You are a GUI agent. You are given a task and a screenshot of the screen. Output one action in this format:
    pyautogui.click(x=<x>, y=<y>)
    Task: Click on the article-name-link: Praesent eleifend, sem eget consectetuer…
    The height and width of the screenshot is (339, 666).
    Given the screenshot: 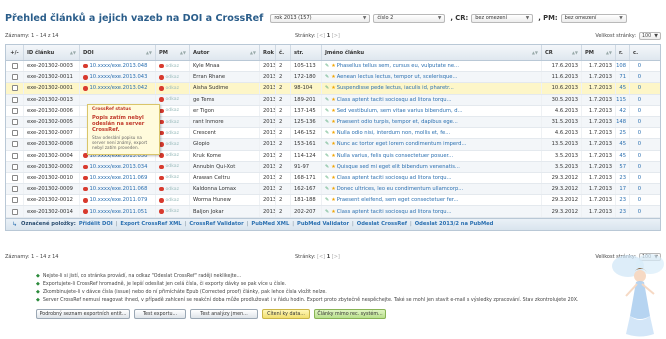 What is the action you would take?
    pyautogui.click(x=398, y=200)
    